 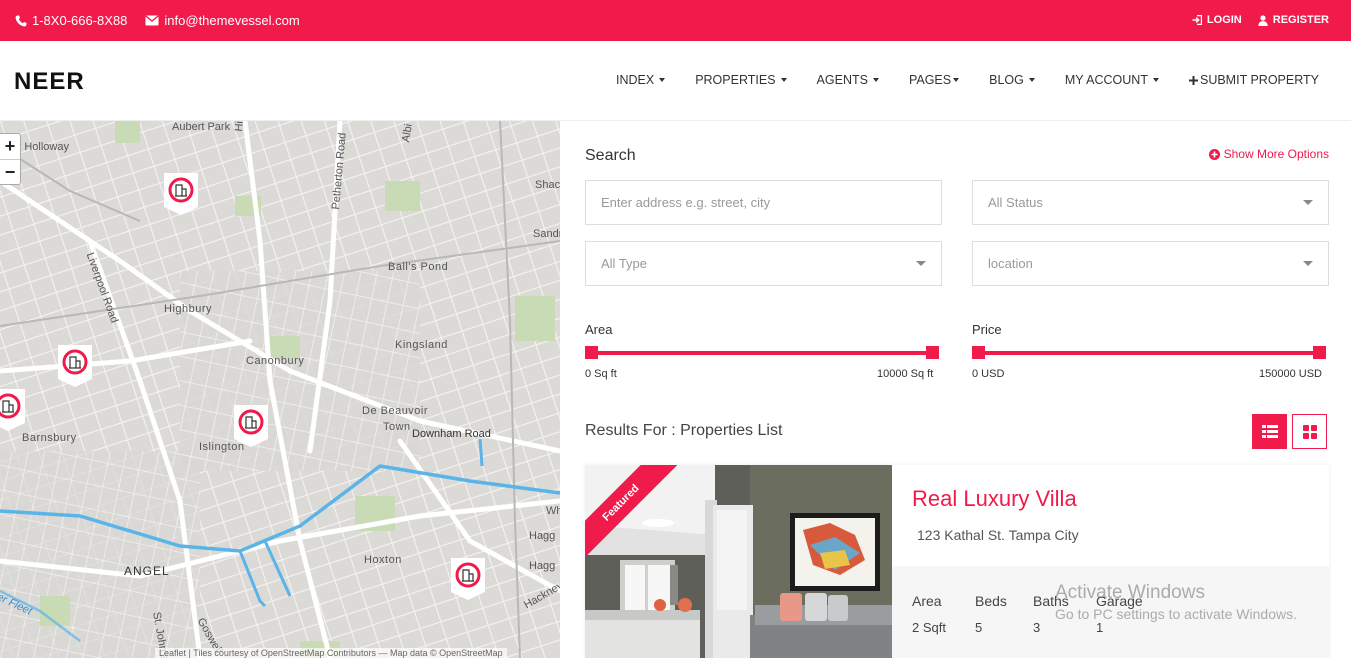 What do you see at coordinates (1006, 80) in the screenshot?
I see `nav-label: BLOG` at bounding box center [1006, 80].